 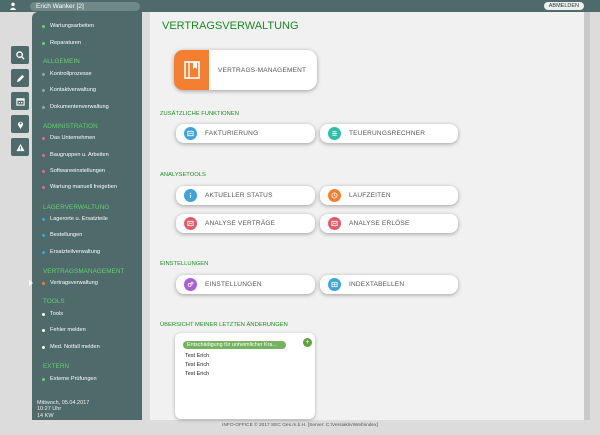 I want to click on user-area: Erich Wanker [2], so click(x=74, y=6).